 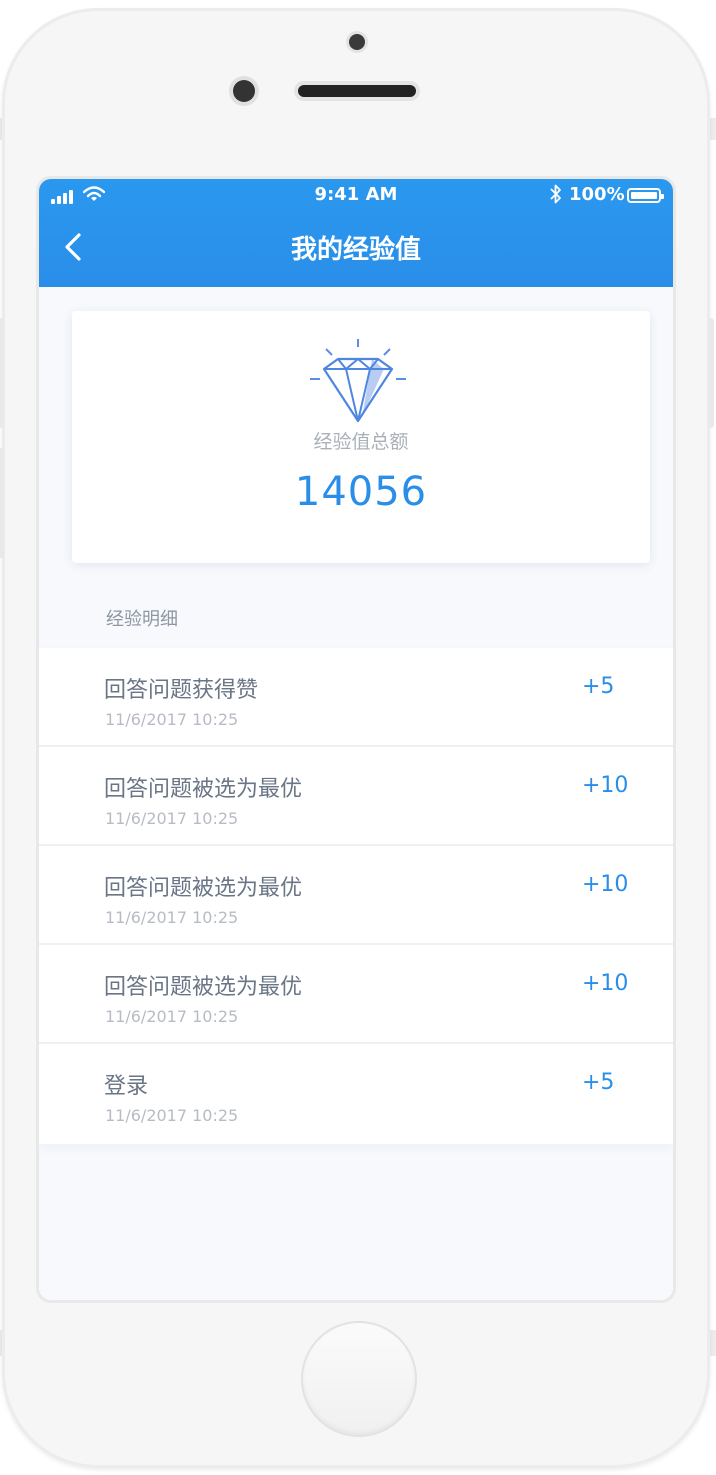 What do you see at coordinates (356, 233) in the screenshot?
I see `navigation-header: 9:41 AM 100% 我的经验值` at bounding box center [356, 233].